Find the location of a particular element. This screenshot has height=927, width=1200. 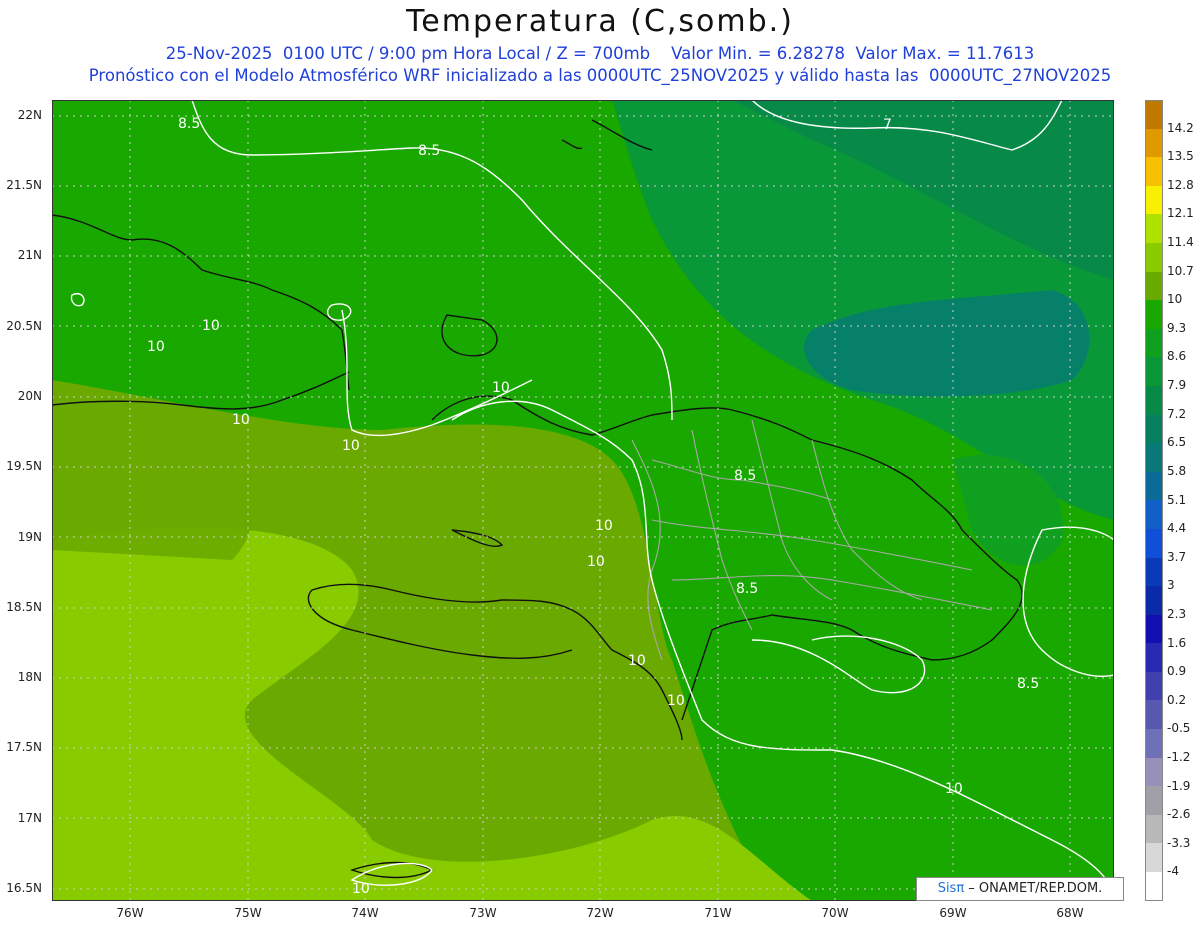

lat-label: 20.5N is located at coordinates (24, 326).